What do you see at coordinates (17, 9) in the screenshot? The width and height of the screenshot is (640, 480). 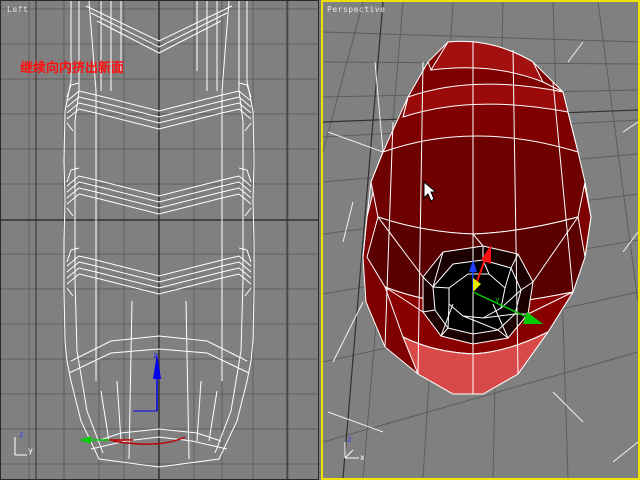 I see `viewport-label-left: Left` at bounding box center [17, 9].